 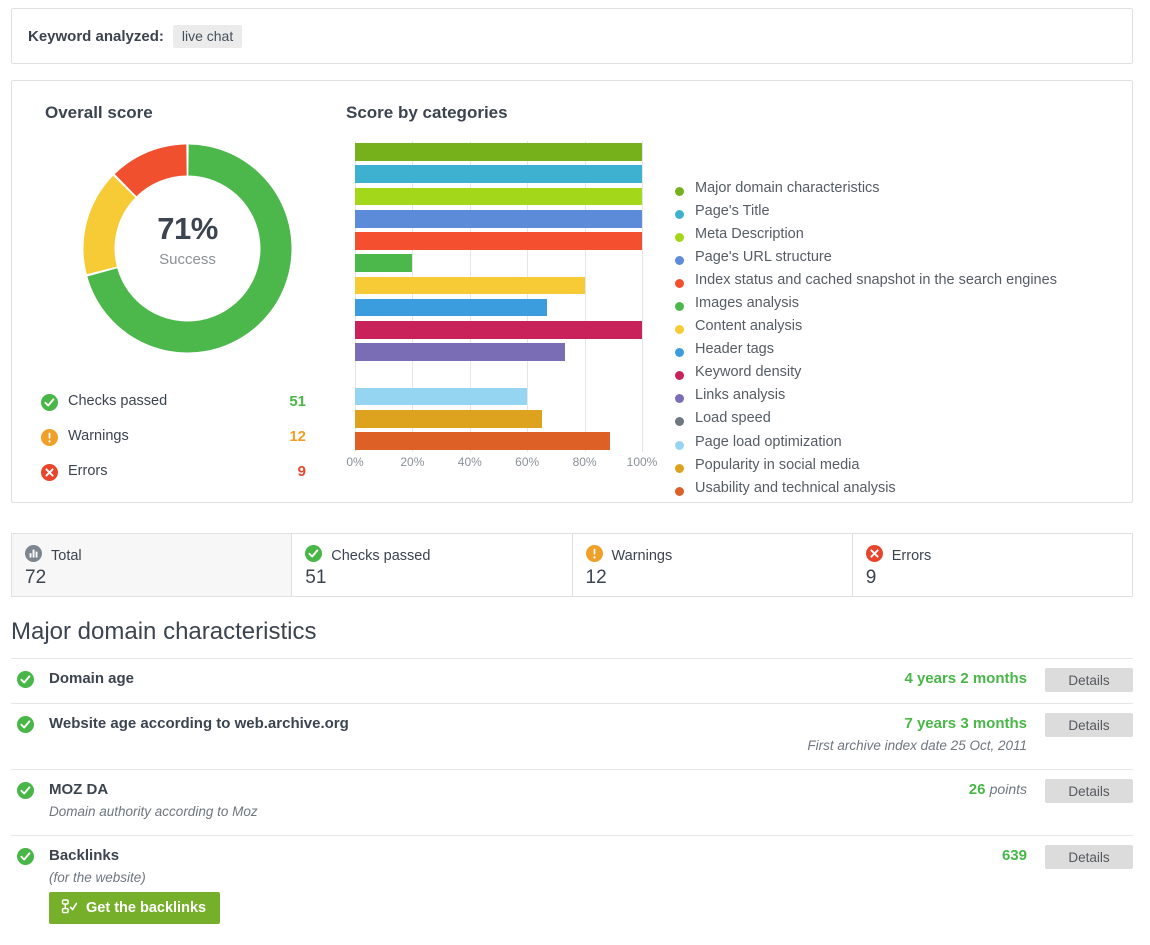 What do you see at coordinates (173, 439) in the screenshot?
I see `stat-warnings: Warnings 12` at bounding box center [173, 439].